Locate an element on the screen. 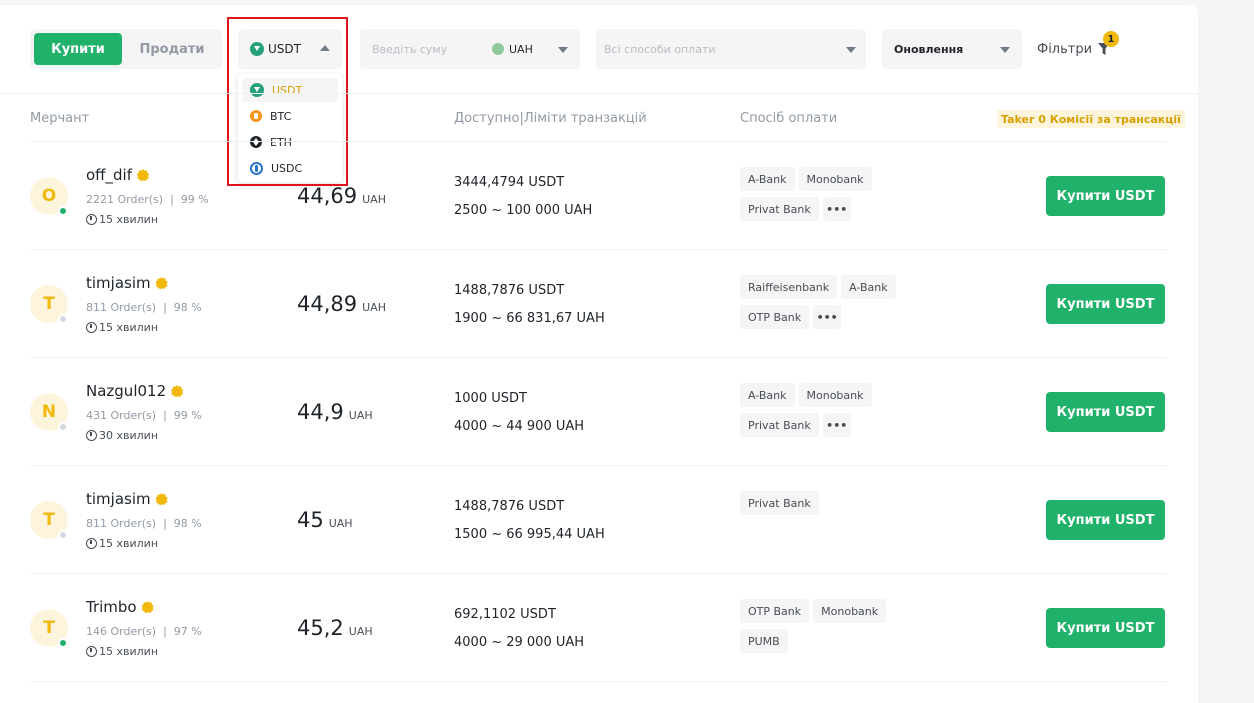 The height and width of the screenshot is (703, 1254). merchant-name: Trimbo is located at coordinates (111, 607).